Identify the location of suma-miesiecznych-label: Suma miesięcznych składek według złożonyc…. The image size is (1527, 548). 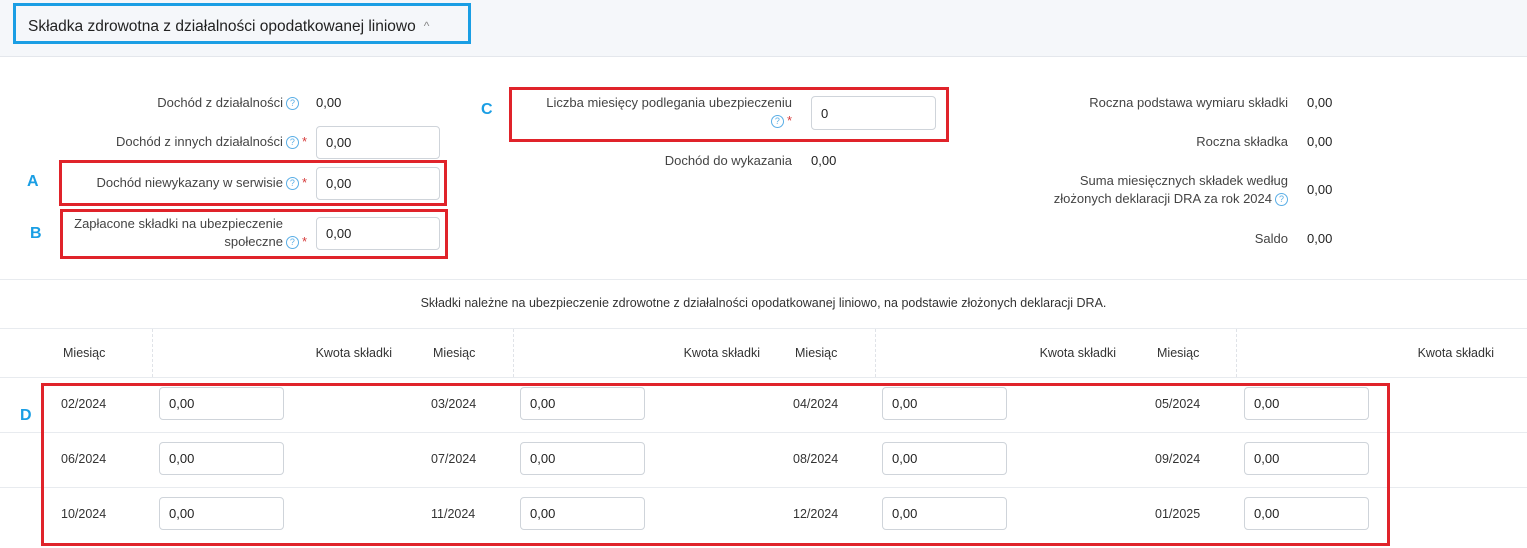
(1170, 189).